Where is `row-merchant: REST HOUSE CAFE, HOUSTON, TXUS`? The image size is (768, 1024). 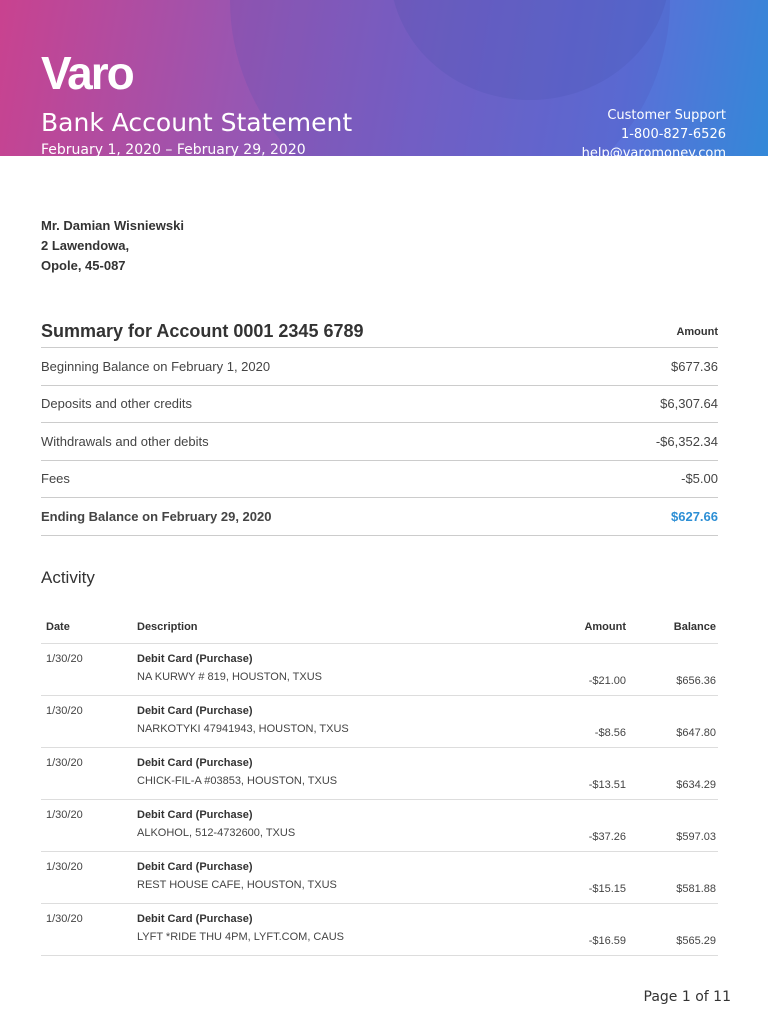 row-merchant: REST HOUSE CAFE, HOUSTON, TXUS is located at coordinates (237, 885).